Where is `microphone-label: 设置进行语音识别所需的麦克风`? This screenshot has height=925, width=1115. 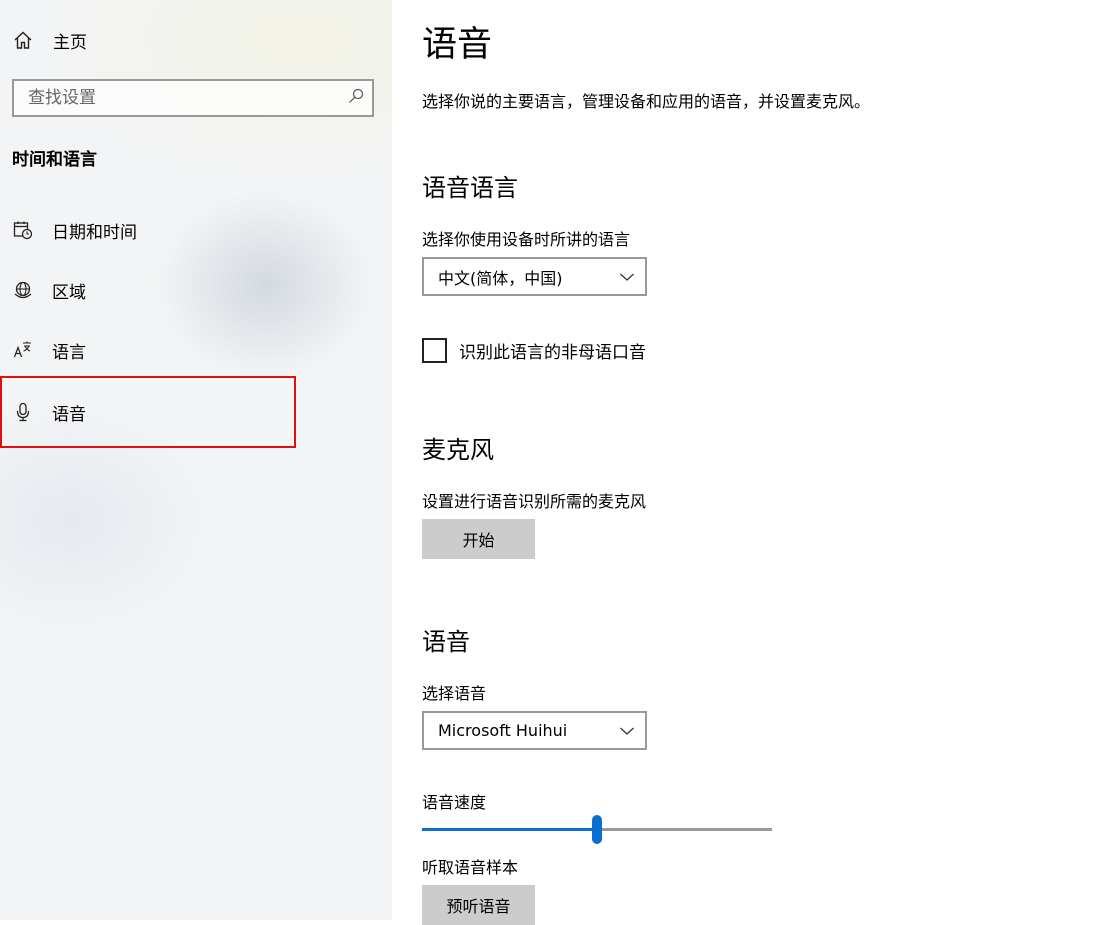 microphone-label: 设置进行语音识别所需的麦克风 is located at coordinates (534, 501).